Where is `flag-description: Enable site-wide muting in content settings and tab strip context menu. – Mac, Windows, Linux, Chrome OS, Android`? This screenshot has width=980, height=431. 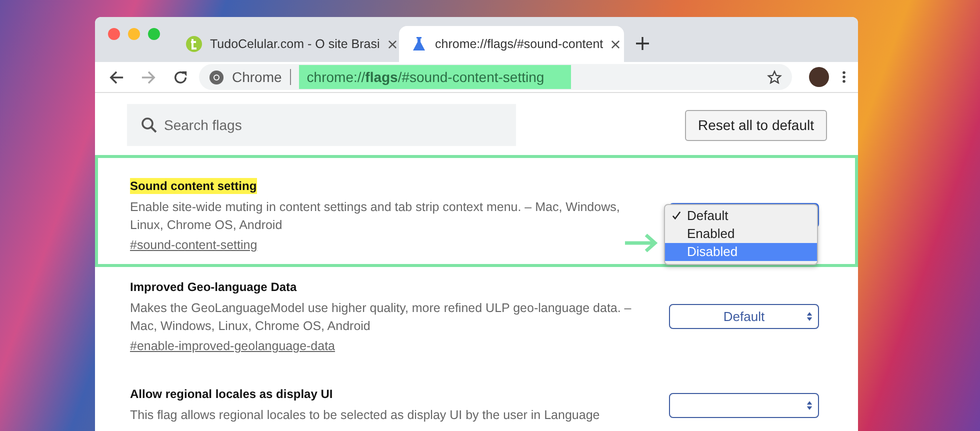 flag-description: Enable site-wide muting in content settings and tab strip context menu. – Mac, Windows, Linux, Chrome OS, Android is located at coordinates (375, 216).